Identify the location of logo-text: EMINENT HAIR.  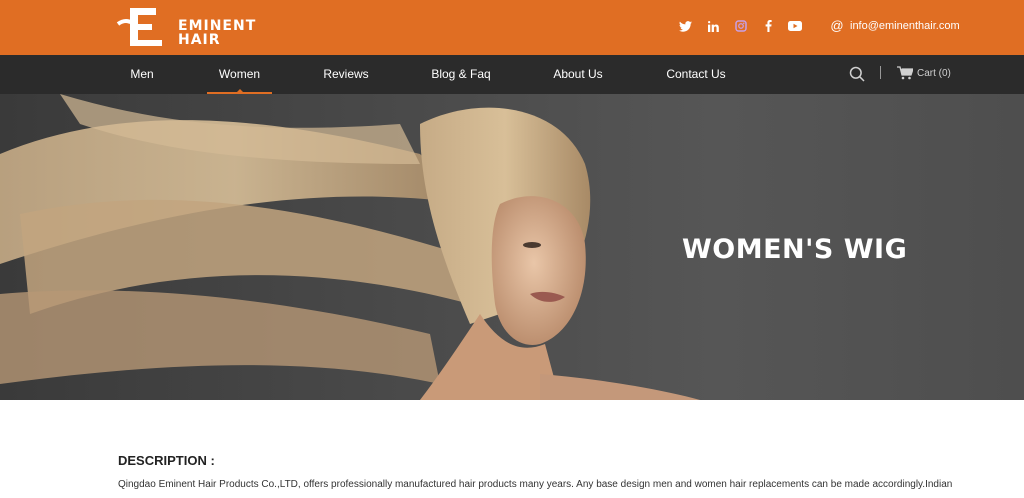
(217, 33).